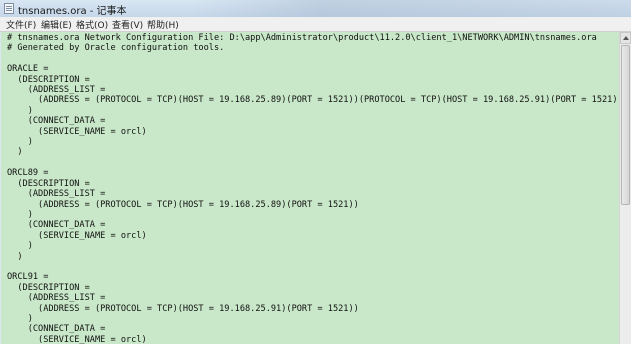  I want to click on vertical-scrollbar, so click(625, 188).